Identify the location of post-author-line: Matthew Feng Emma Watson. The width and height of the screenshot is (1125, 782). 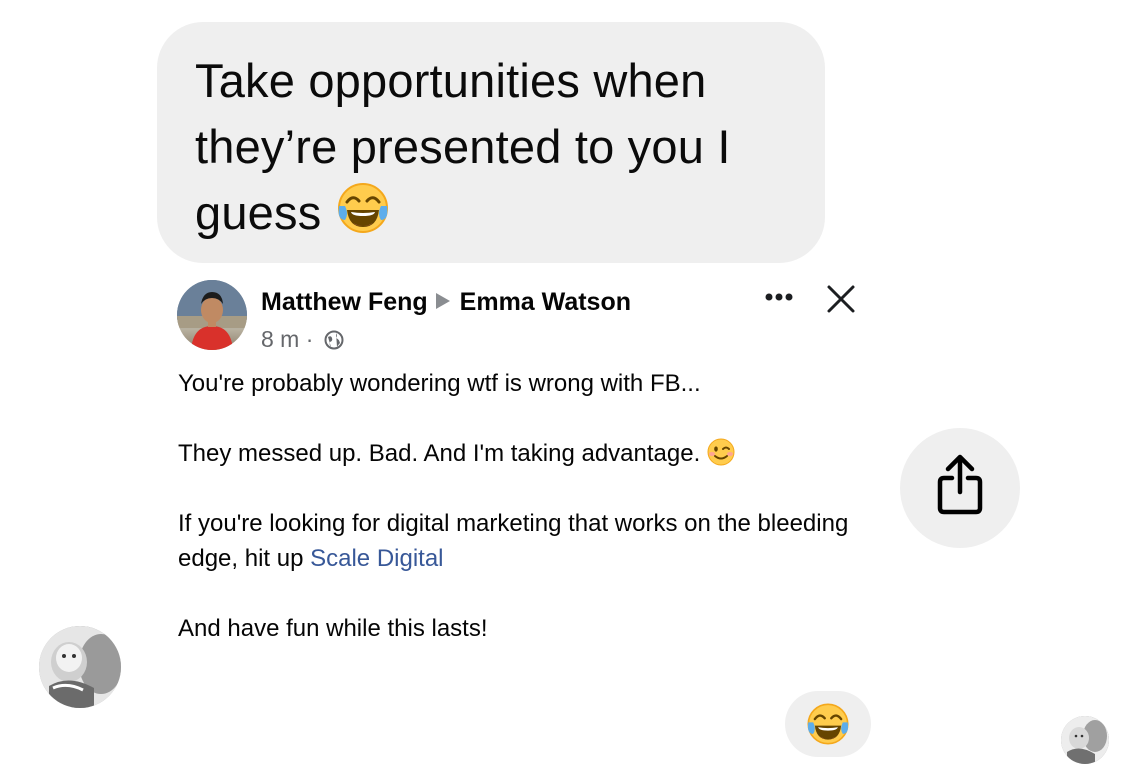
(446, 302).